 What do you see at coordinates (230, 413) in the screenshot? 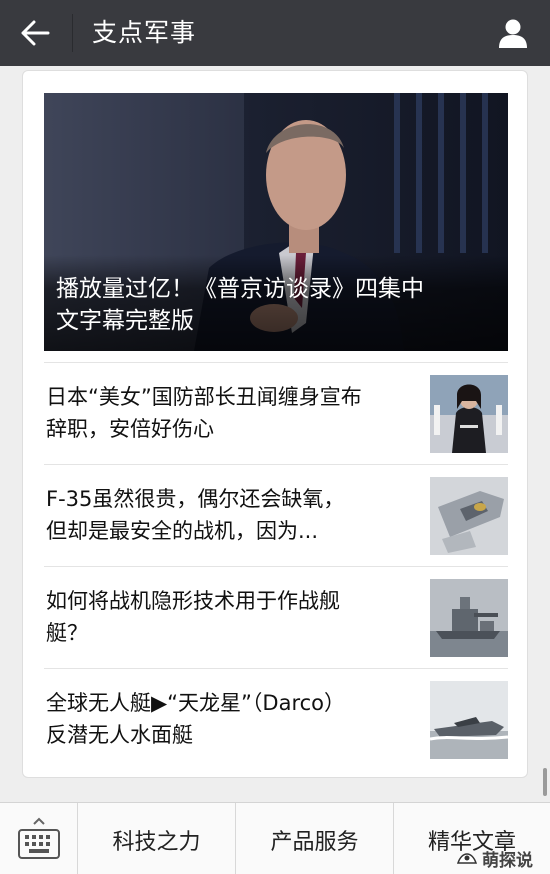
I see `article-title: 日本“美女”国防部长丑闻缠身宣布 辞职，安倍好伤心` at bounding box center [230, 413].